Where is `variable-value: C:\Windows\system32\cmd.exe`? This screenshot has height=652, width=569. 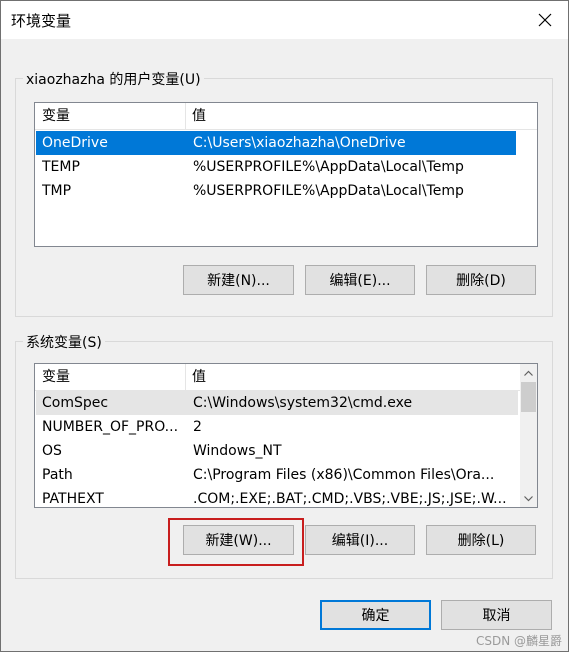
variable-value: C:\Windows\system32\cmd.exe is located at coordinates (303, 403).